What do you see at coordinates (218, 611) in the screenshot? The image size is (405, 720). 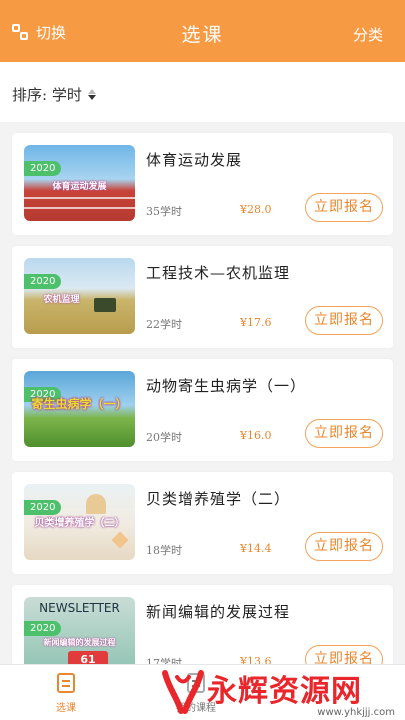 I see `course-title: 新闻编辑的发展过程` at bounding box center [218, 611].